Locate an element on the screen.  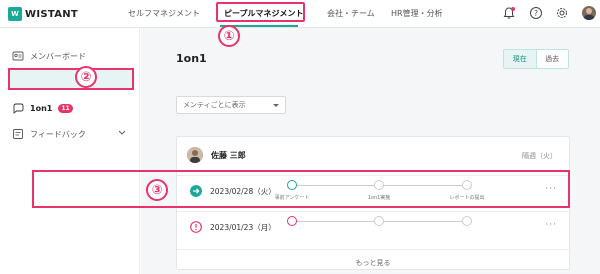
show-more-link: もっと見る is located at coordinates (373, 260).